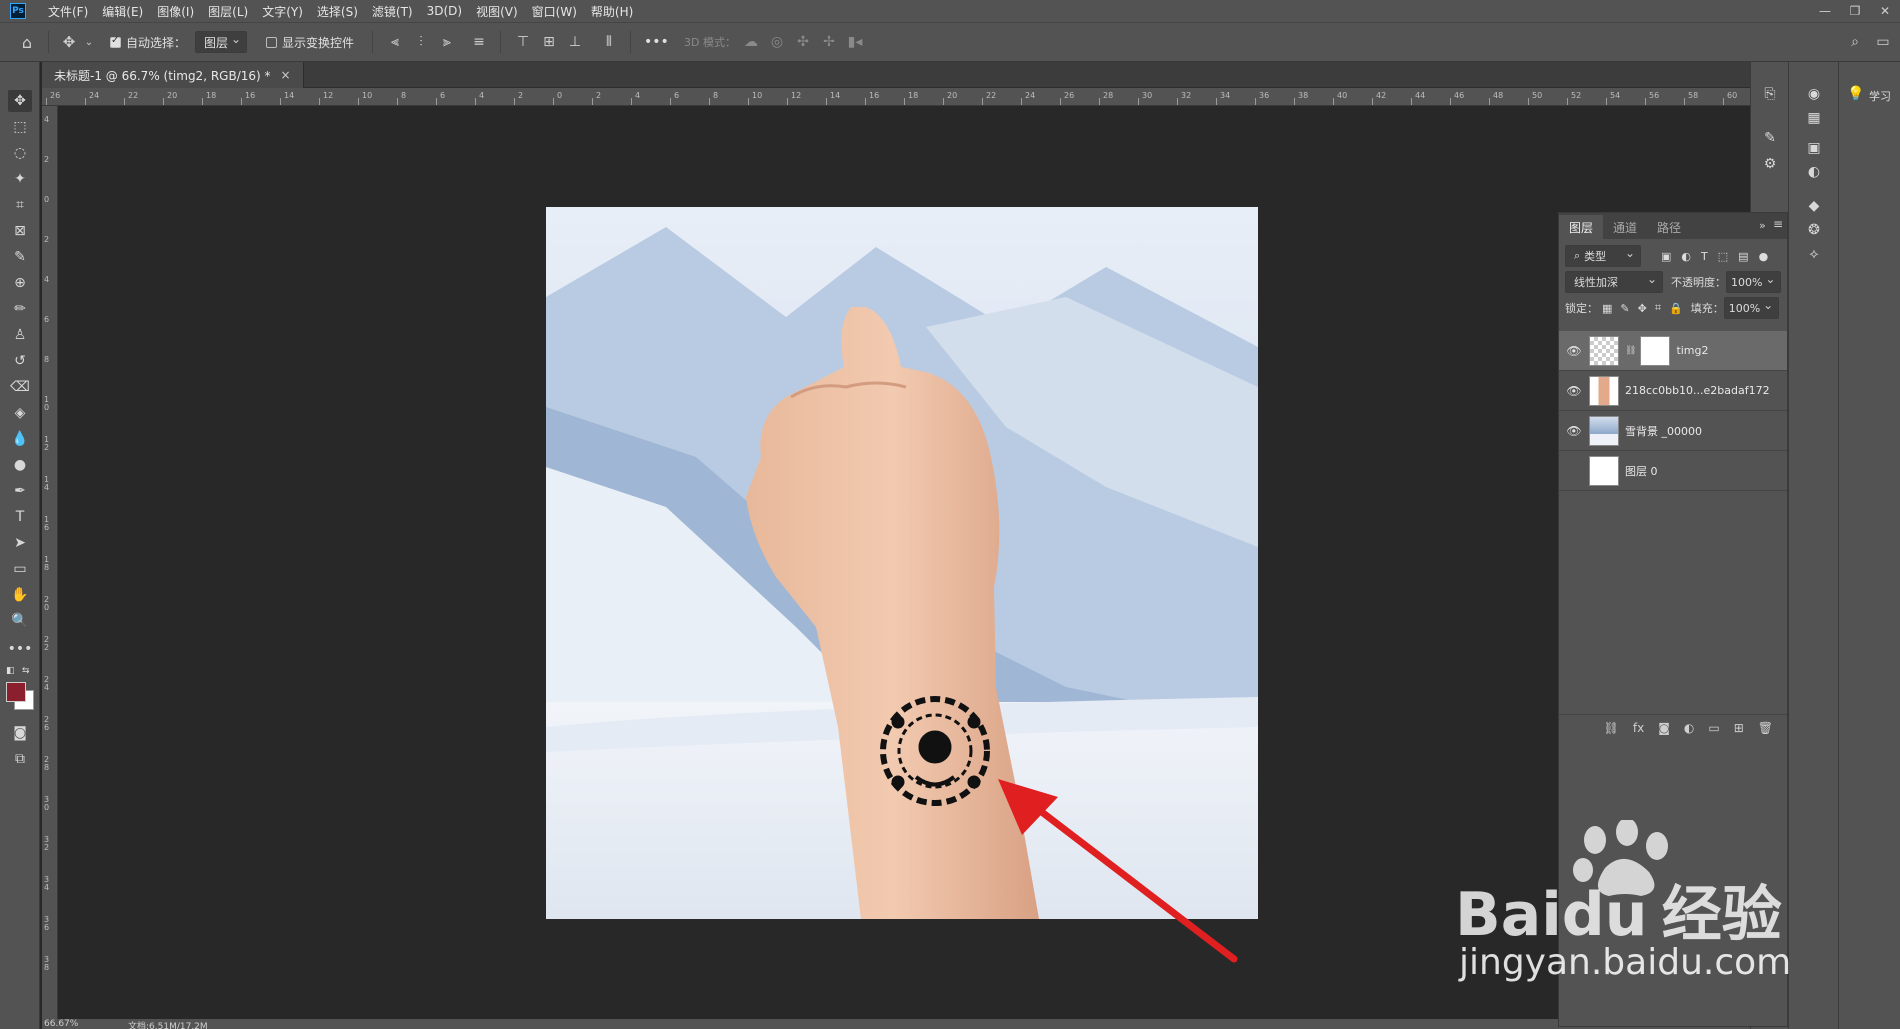  What do you see at coordinates (1880, 96) in the screenshot?
I see `learn-label: 学习` at bounding box center [1880, 96].